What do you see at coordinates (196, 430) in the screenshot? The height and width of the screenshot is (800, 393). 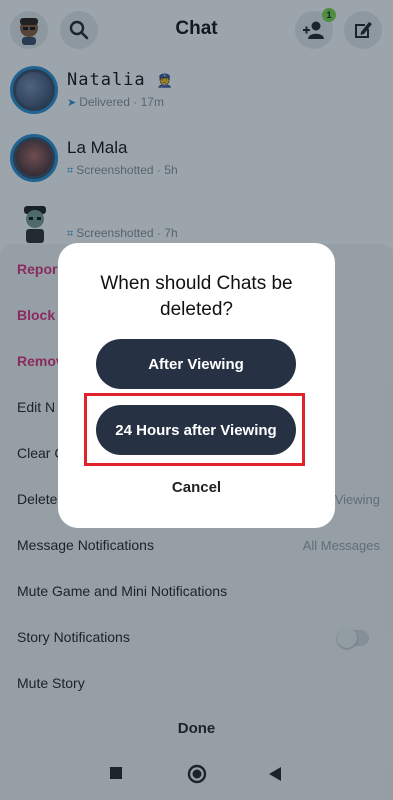 I see `24-hours-after-viewing-button: 24 Hours after Viewing` at bounding box center [196, 430].